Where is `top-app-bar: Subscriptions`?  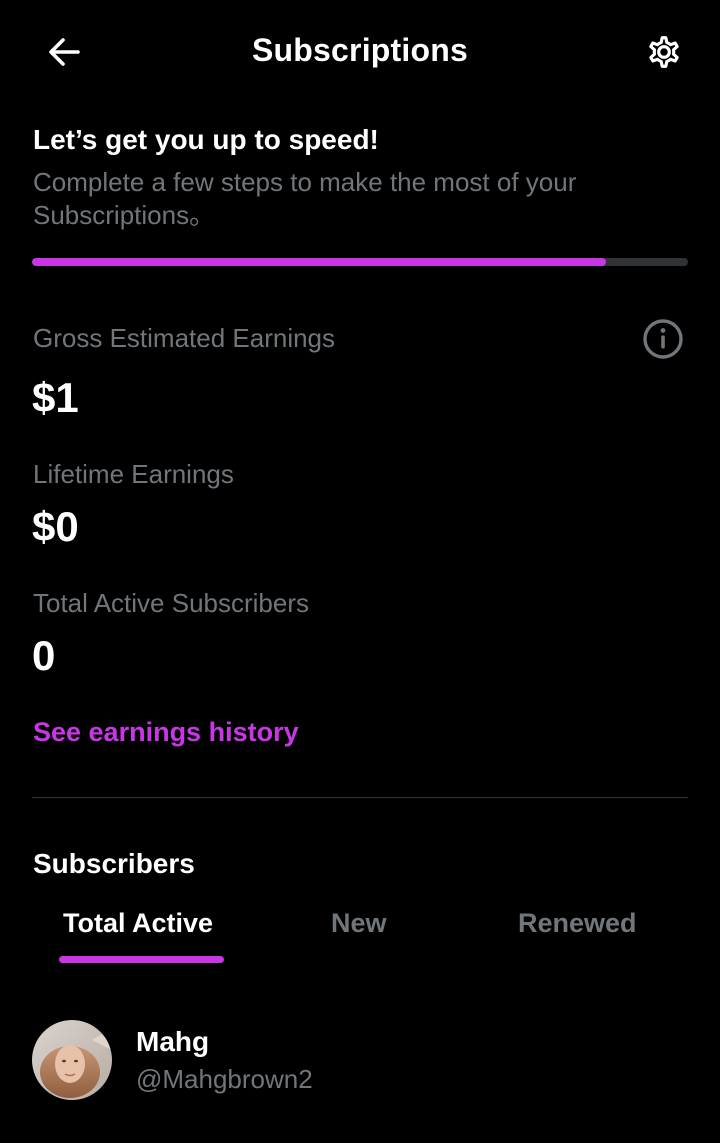
top-app-bar: Subscriptions is located at coordinates (360, 50).